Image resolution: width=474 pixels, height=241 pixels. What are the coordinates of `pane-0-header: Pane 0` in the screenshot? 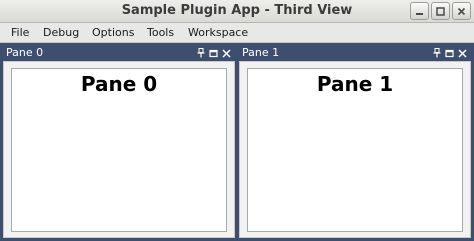 It's located at (119, 53).